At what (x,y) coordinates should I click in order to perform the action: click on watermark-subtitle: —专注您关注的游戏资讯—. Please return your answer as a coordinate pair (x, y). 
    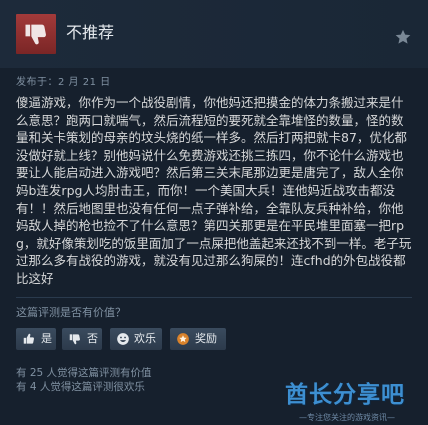
    Looking at the image, I should click on (347, 417).